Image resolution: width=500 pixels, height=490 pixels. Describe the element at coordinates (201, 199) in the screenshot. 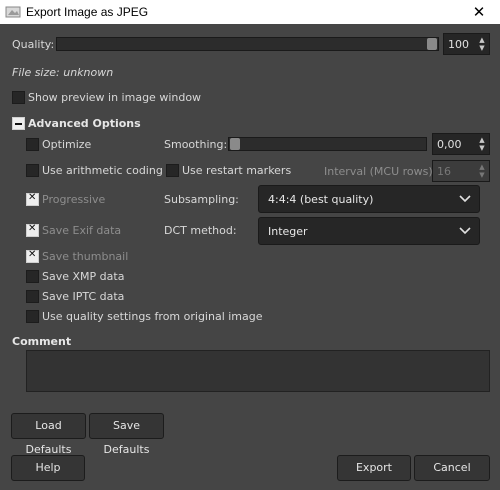

I see `subsampling-label: Subsampling:` at that location.